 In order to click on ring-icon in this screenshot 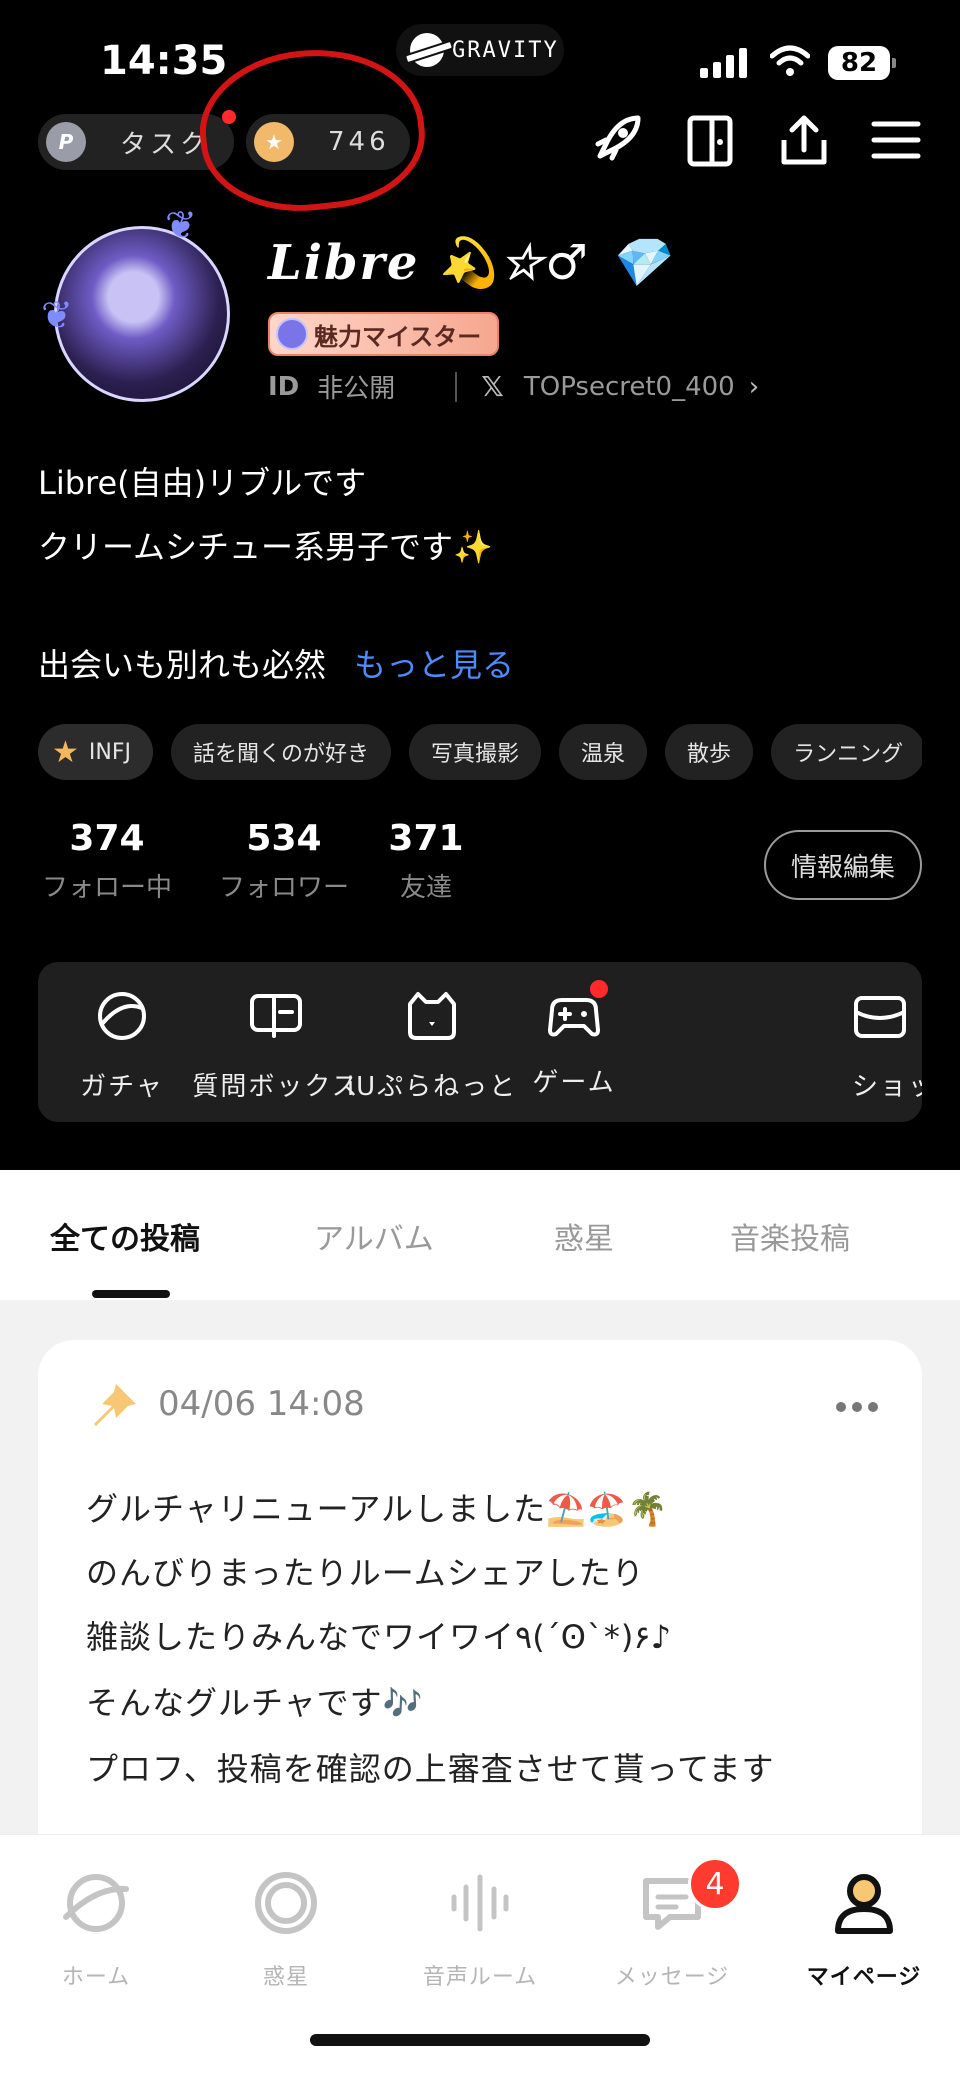, I will do `click(286, 1903)`.